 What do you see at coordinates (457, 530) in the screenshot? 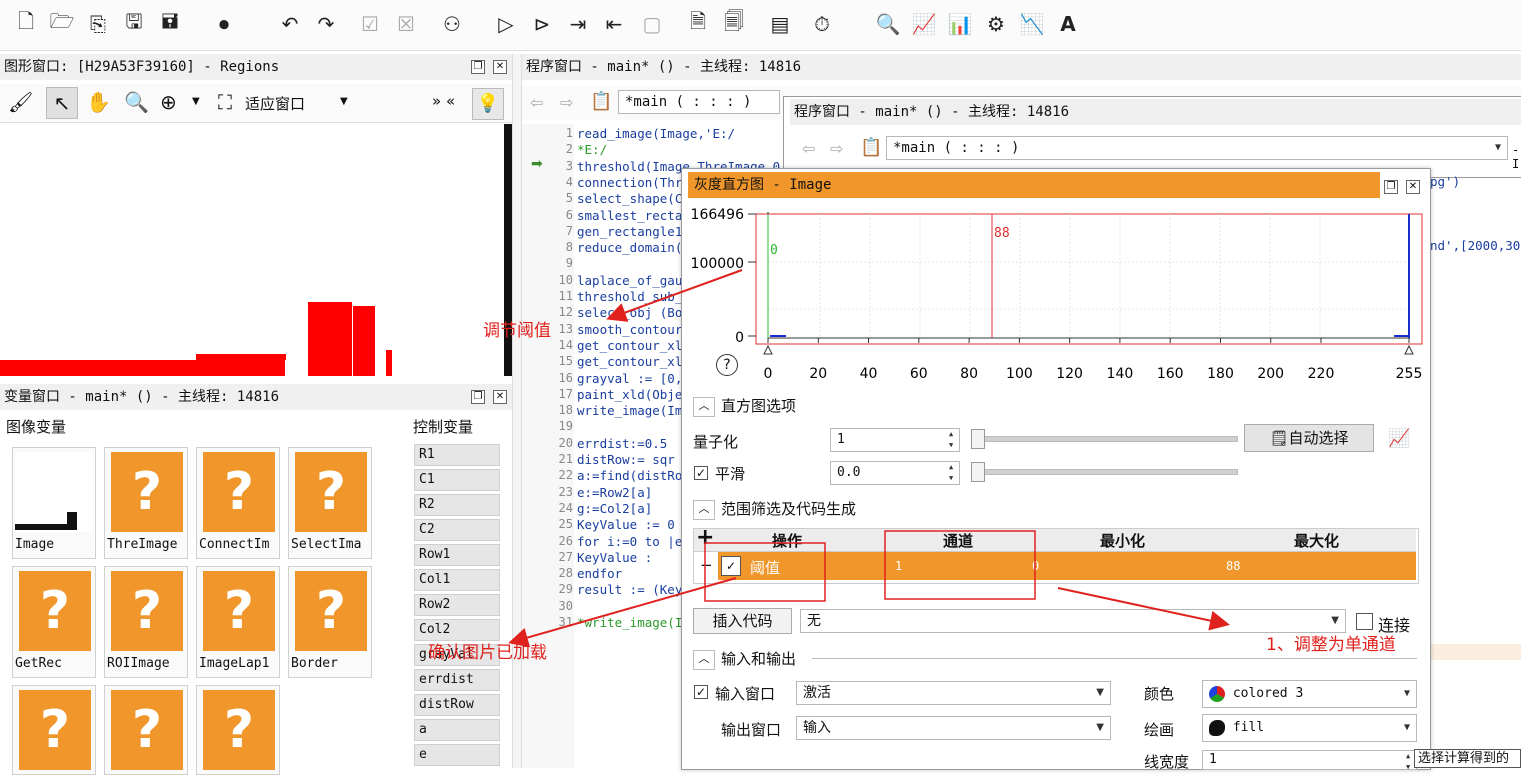
I see `control-var-item: C2` at bounding box center [457, 530].